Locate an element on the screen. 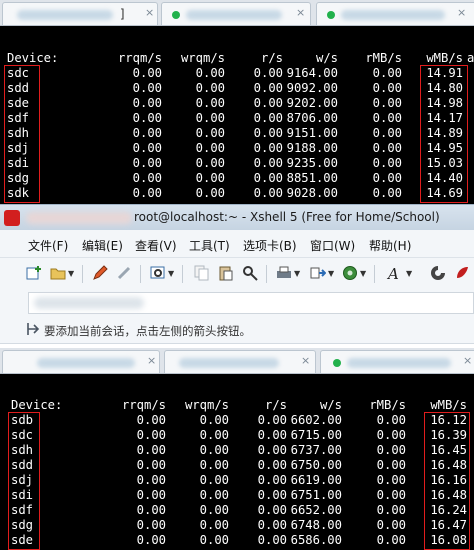  column-header-truncated: a is located at coordinates (470, 58).